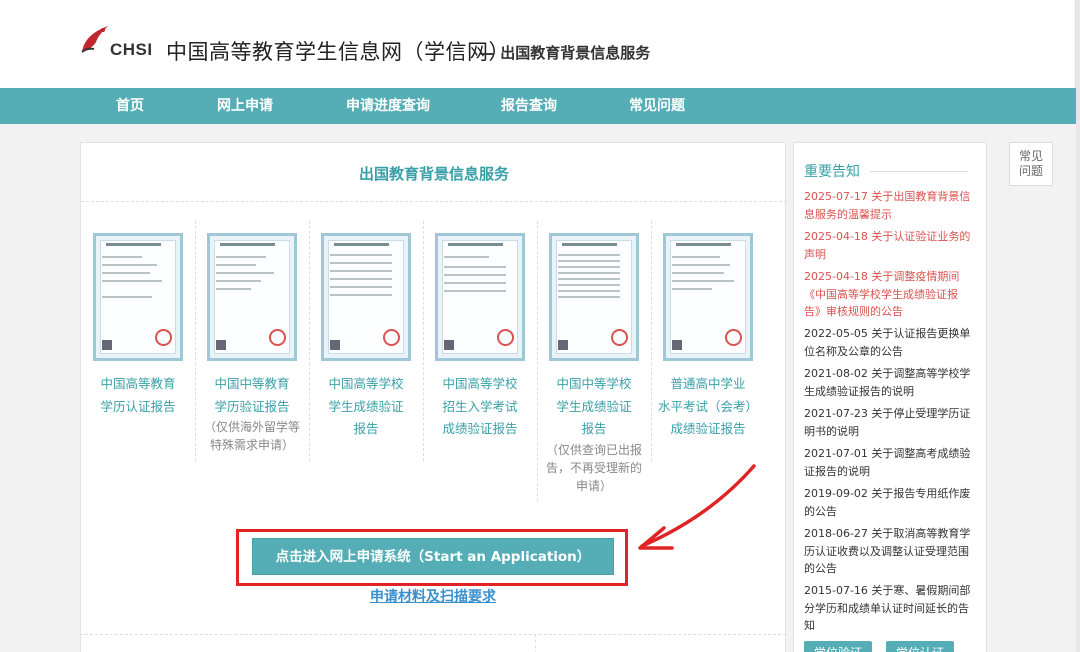 The image size is (1080, 652). Describe the element at coordinates (1030, 171) in the screenshot. I see `faq-float-line: 问题` at that location.